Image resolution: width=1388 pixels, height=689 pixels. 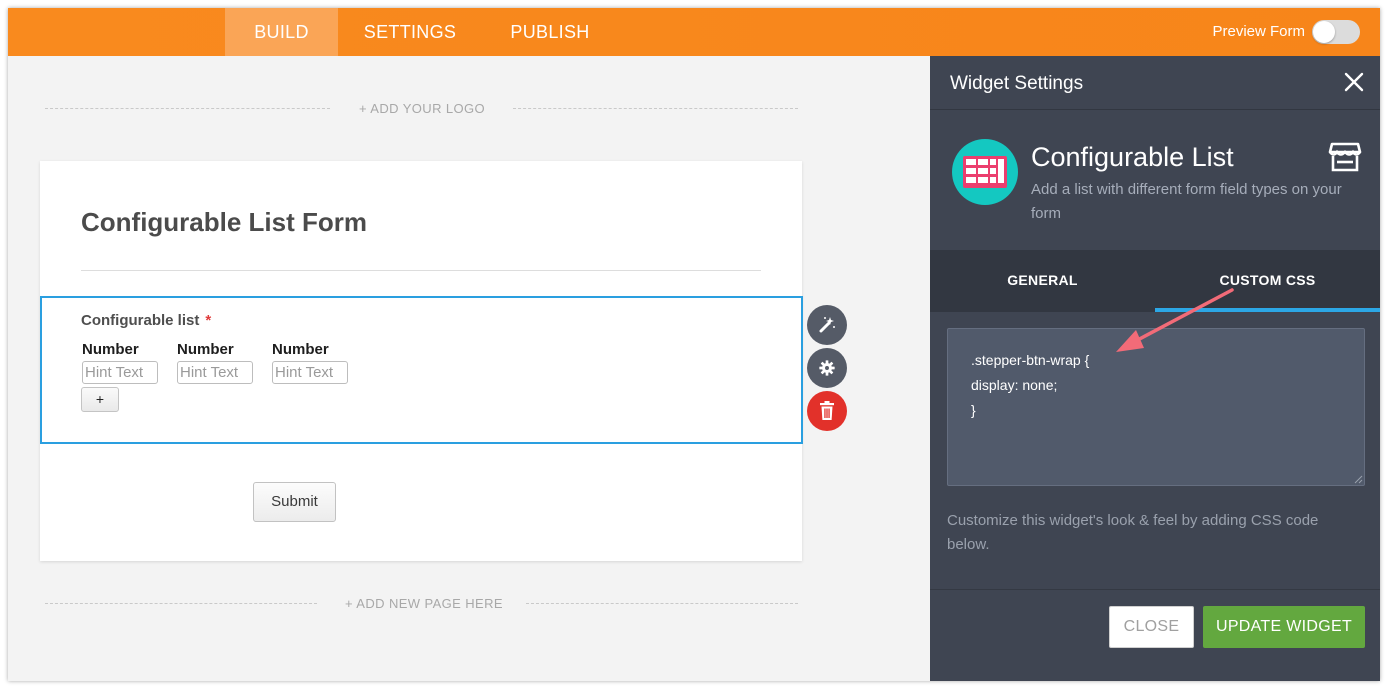 I want to click on top-navigation-bar: BUILD SETTINGS PUBLISH Preview Form, so click(x=694, y=32).